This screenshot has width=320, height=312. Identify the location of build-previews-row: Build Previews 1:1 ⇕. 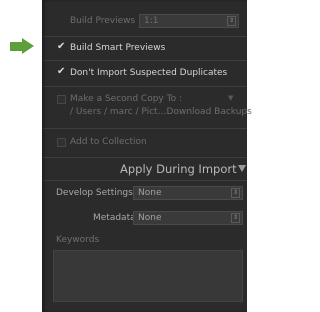
(146, 21).